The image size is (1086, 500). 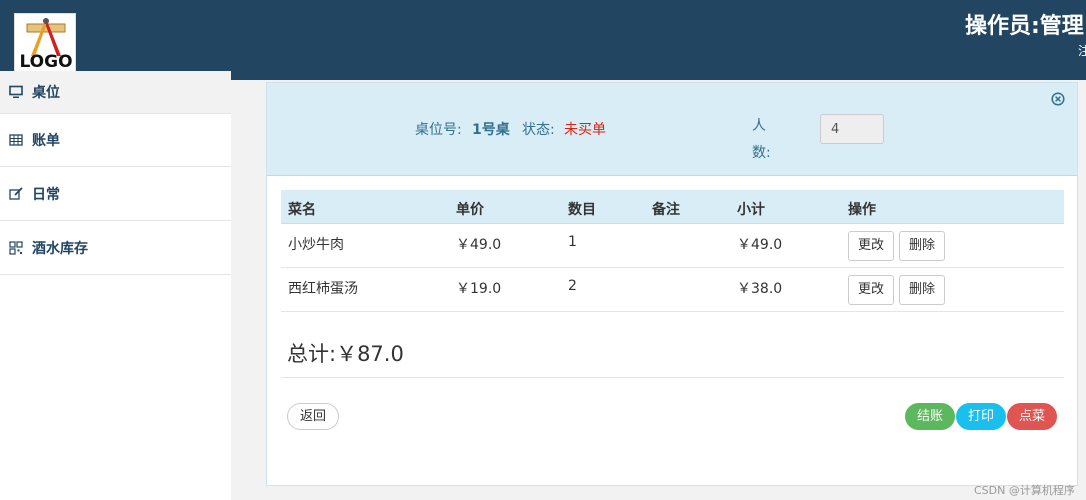 What do you see at coordinates (1032, 416) in the screenshot?
I see `order-dish-button: 点菜` at bounding box center [1032, 416].